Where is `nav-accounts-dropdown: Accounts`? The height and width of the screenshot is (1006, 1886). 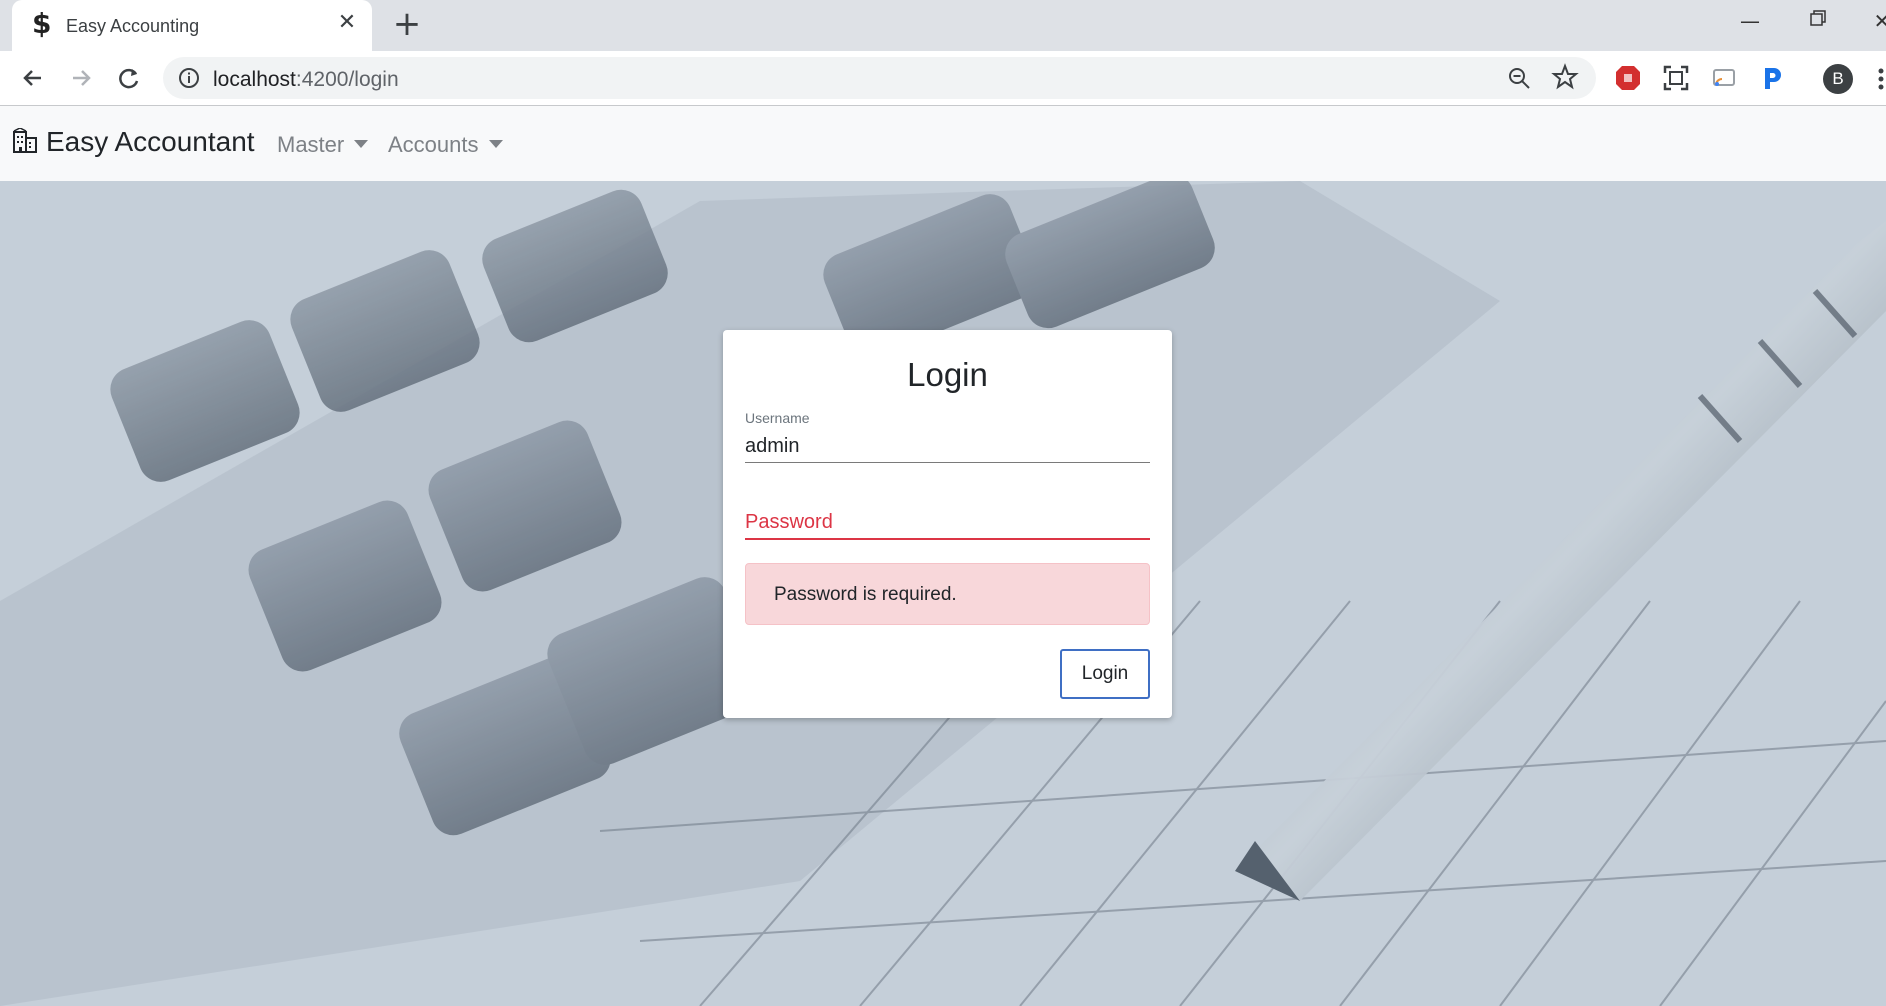 nav-accounts-dropdown: Accounts is located at coordinates (445, 145).